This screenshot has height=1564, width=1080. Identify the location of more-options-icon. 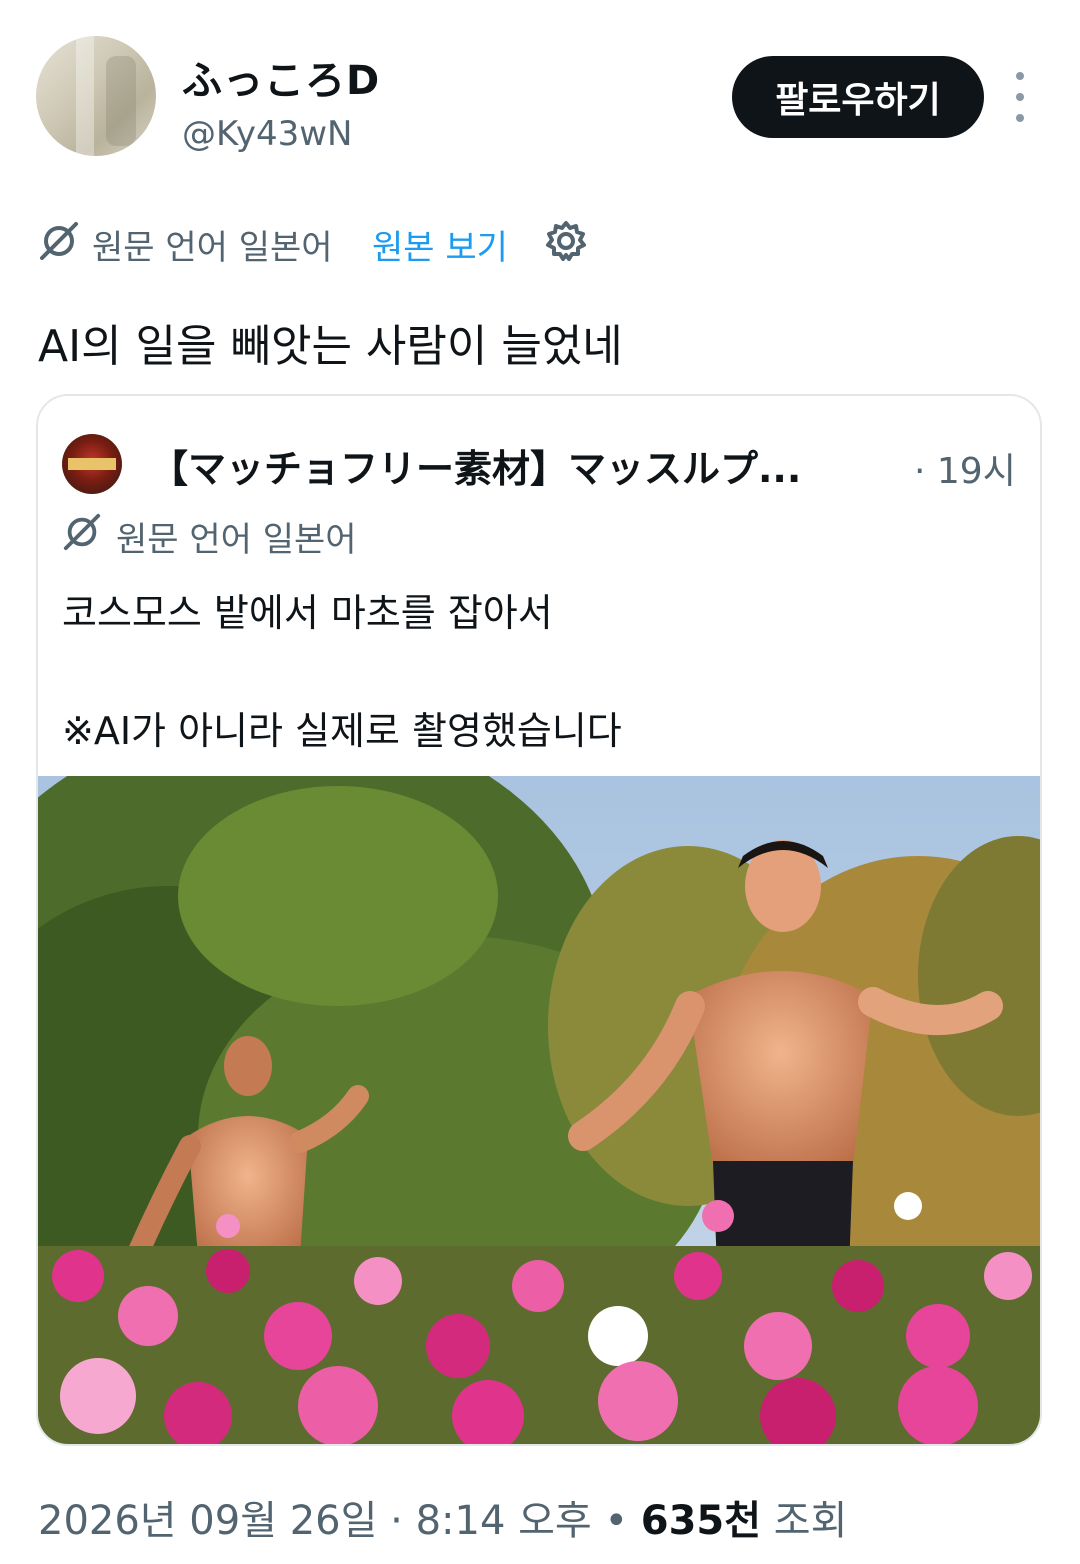
(1020, 97).